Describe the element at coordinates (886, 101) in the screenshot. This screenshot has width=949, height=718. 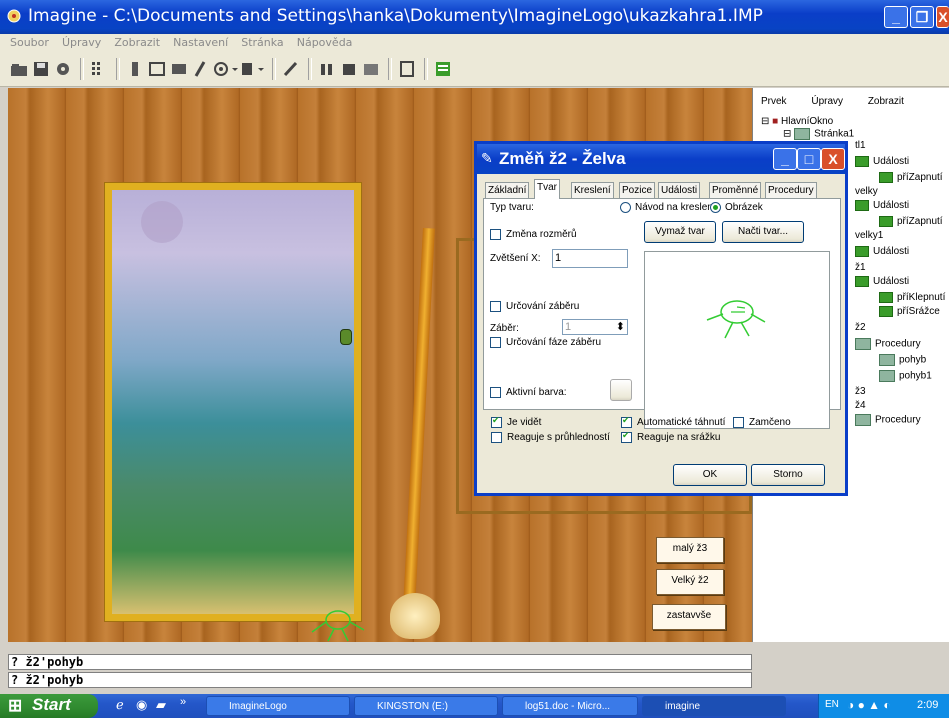
I see `menu-zobrazit-panel: Zobrazit` at that location.